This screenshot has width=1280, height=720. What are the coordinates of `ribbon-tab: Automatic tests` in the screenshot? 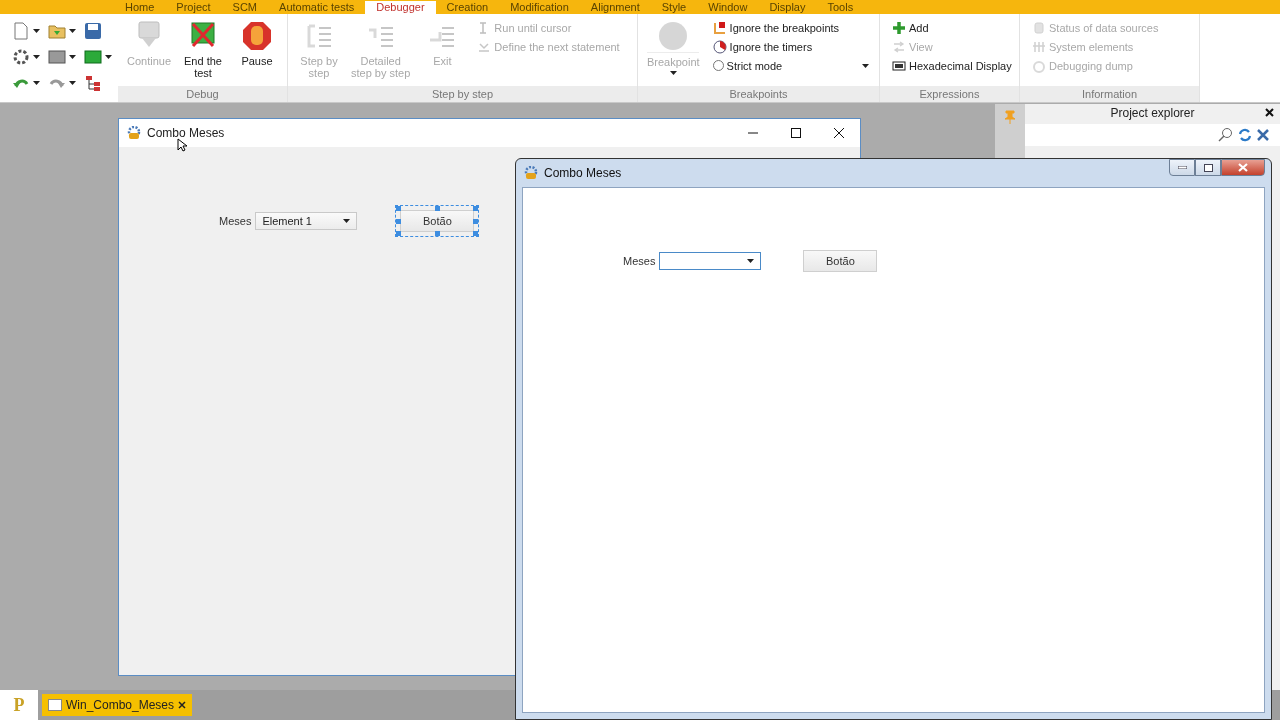 It's located at (317, 7).